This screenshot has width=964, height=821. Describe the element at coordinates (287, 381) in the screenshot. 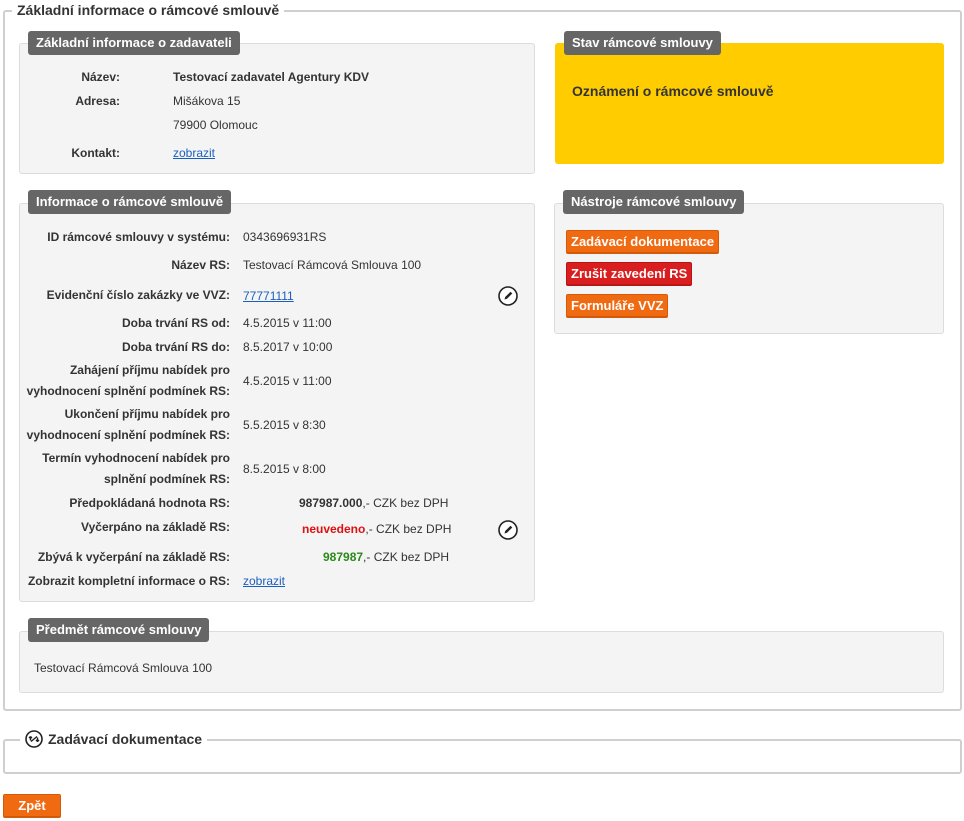

I see `info-start-value: 4.5.2015 v 11:00` at that location.